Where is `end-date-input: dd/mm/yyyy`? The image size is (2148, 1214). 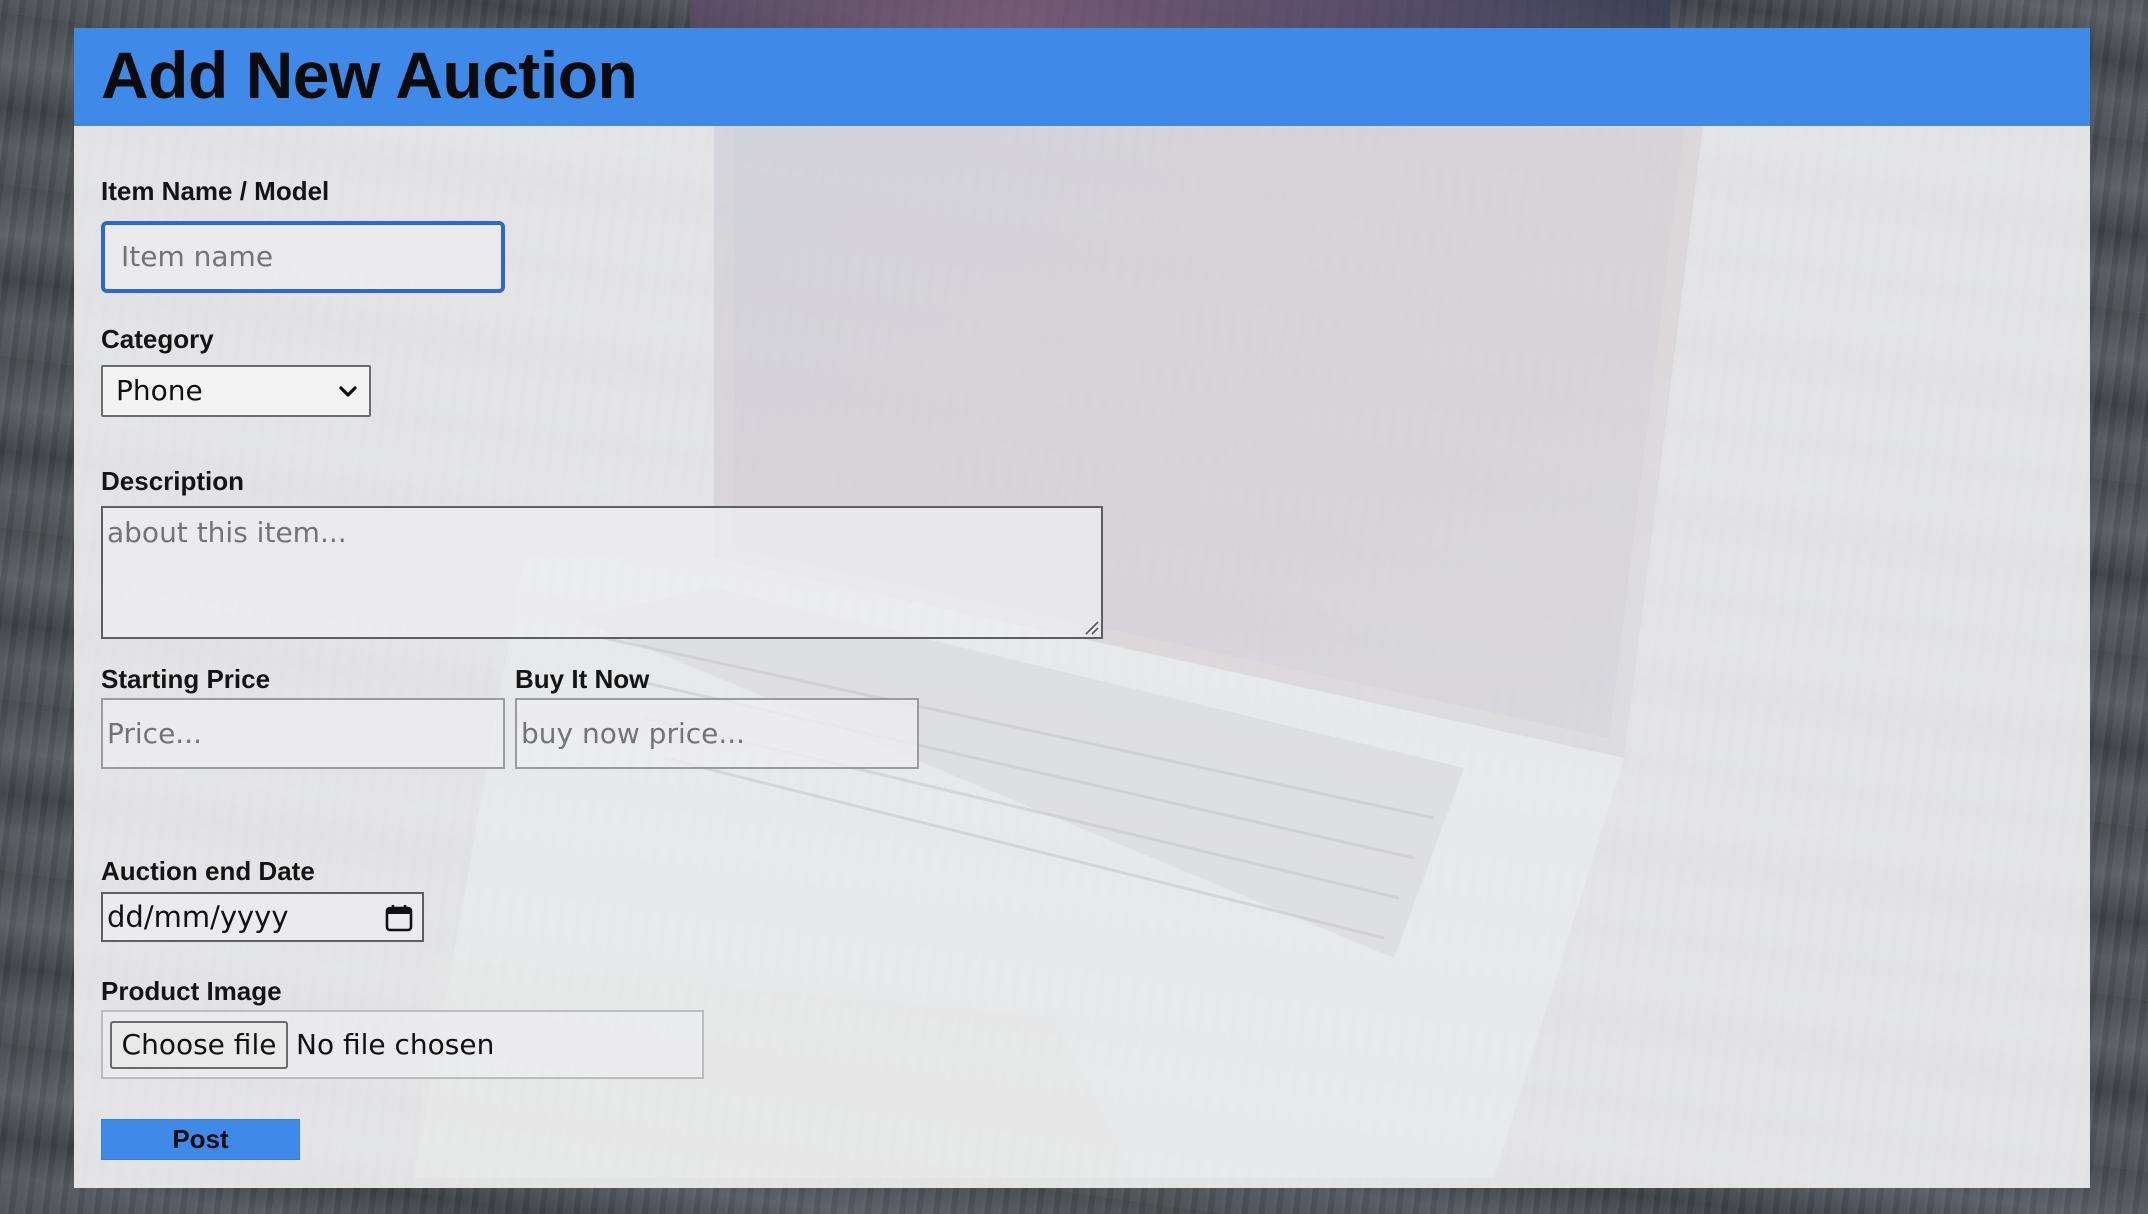 end-date-input: dd/mm/yyyy is located at coordinates (262, 917).